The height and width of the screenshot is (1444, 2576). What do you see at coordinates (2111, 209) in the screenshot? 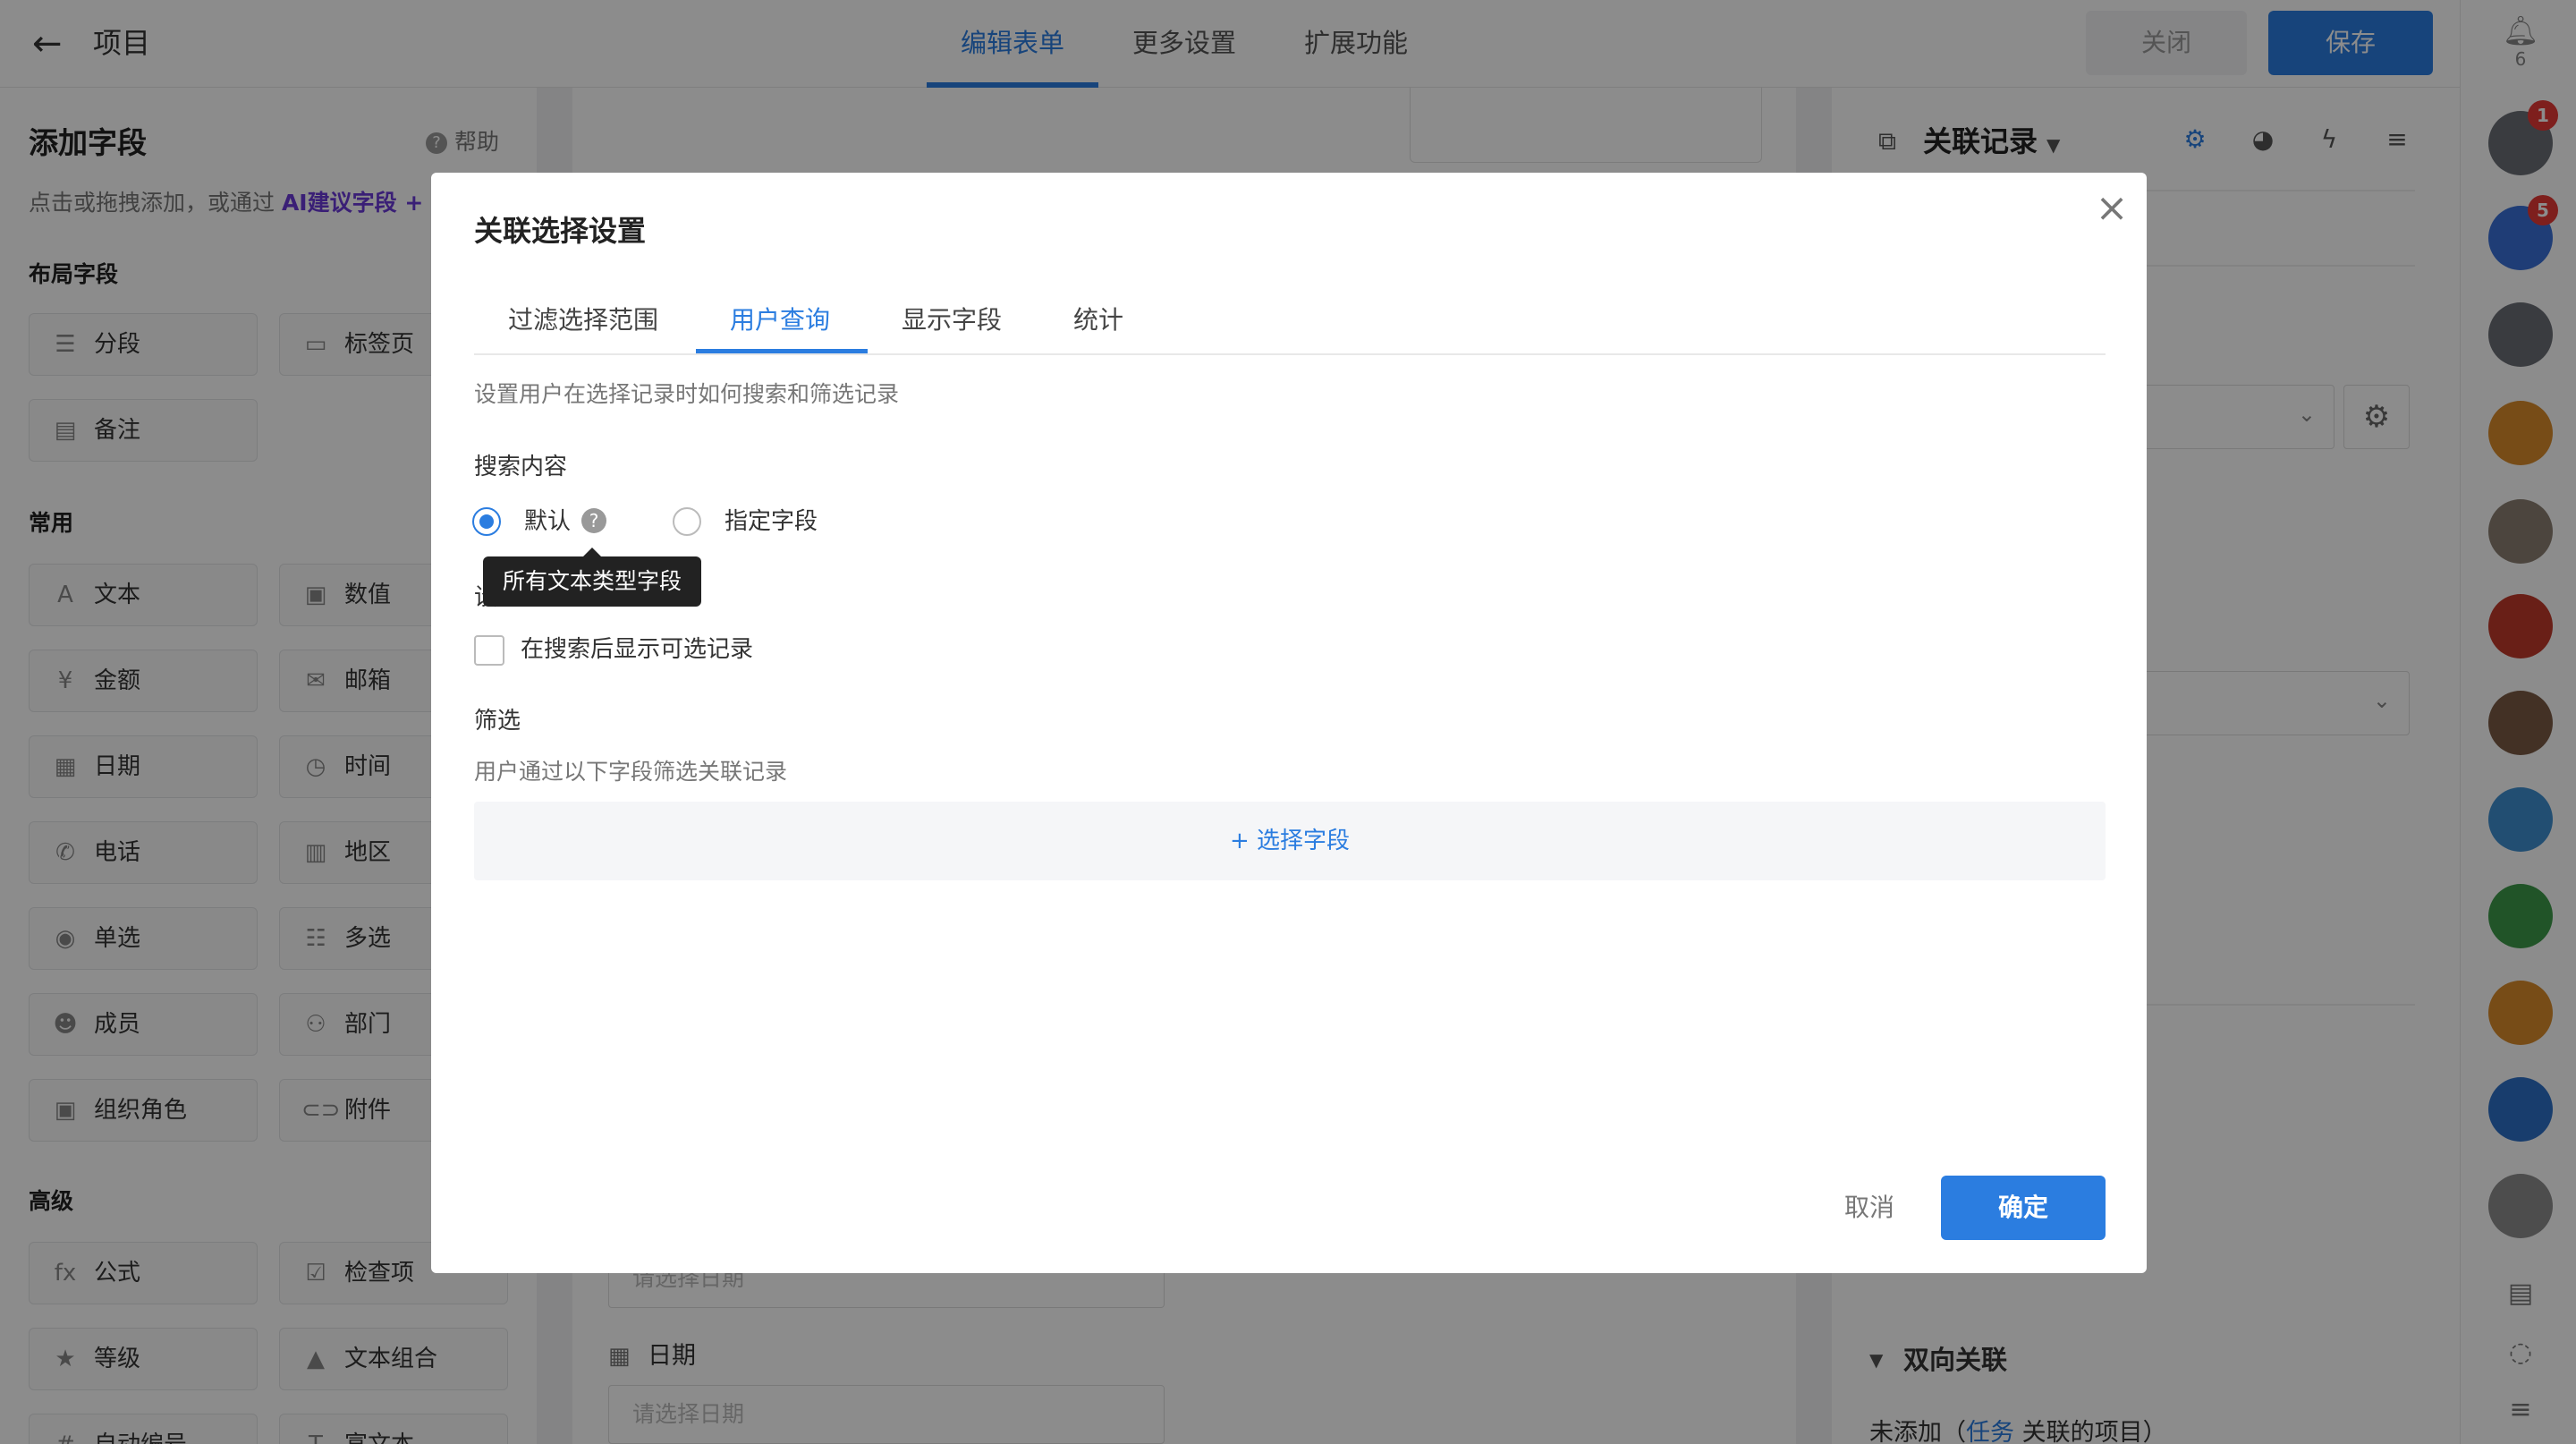
I see `close-icon: ×` at bounding box center [2111, 209].